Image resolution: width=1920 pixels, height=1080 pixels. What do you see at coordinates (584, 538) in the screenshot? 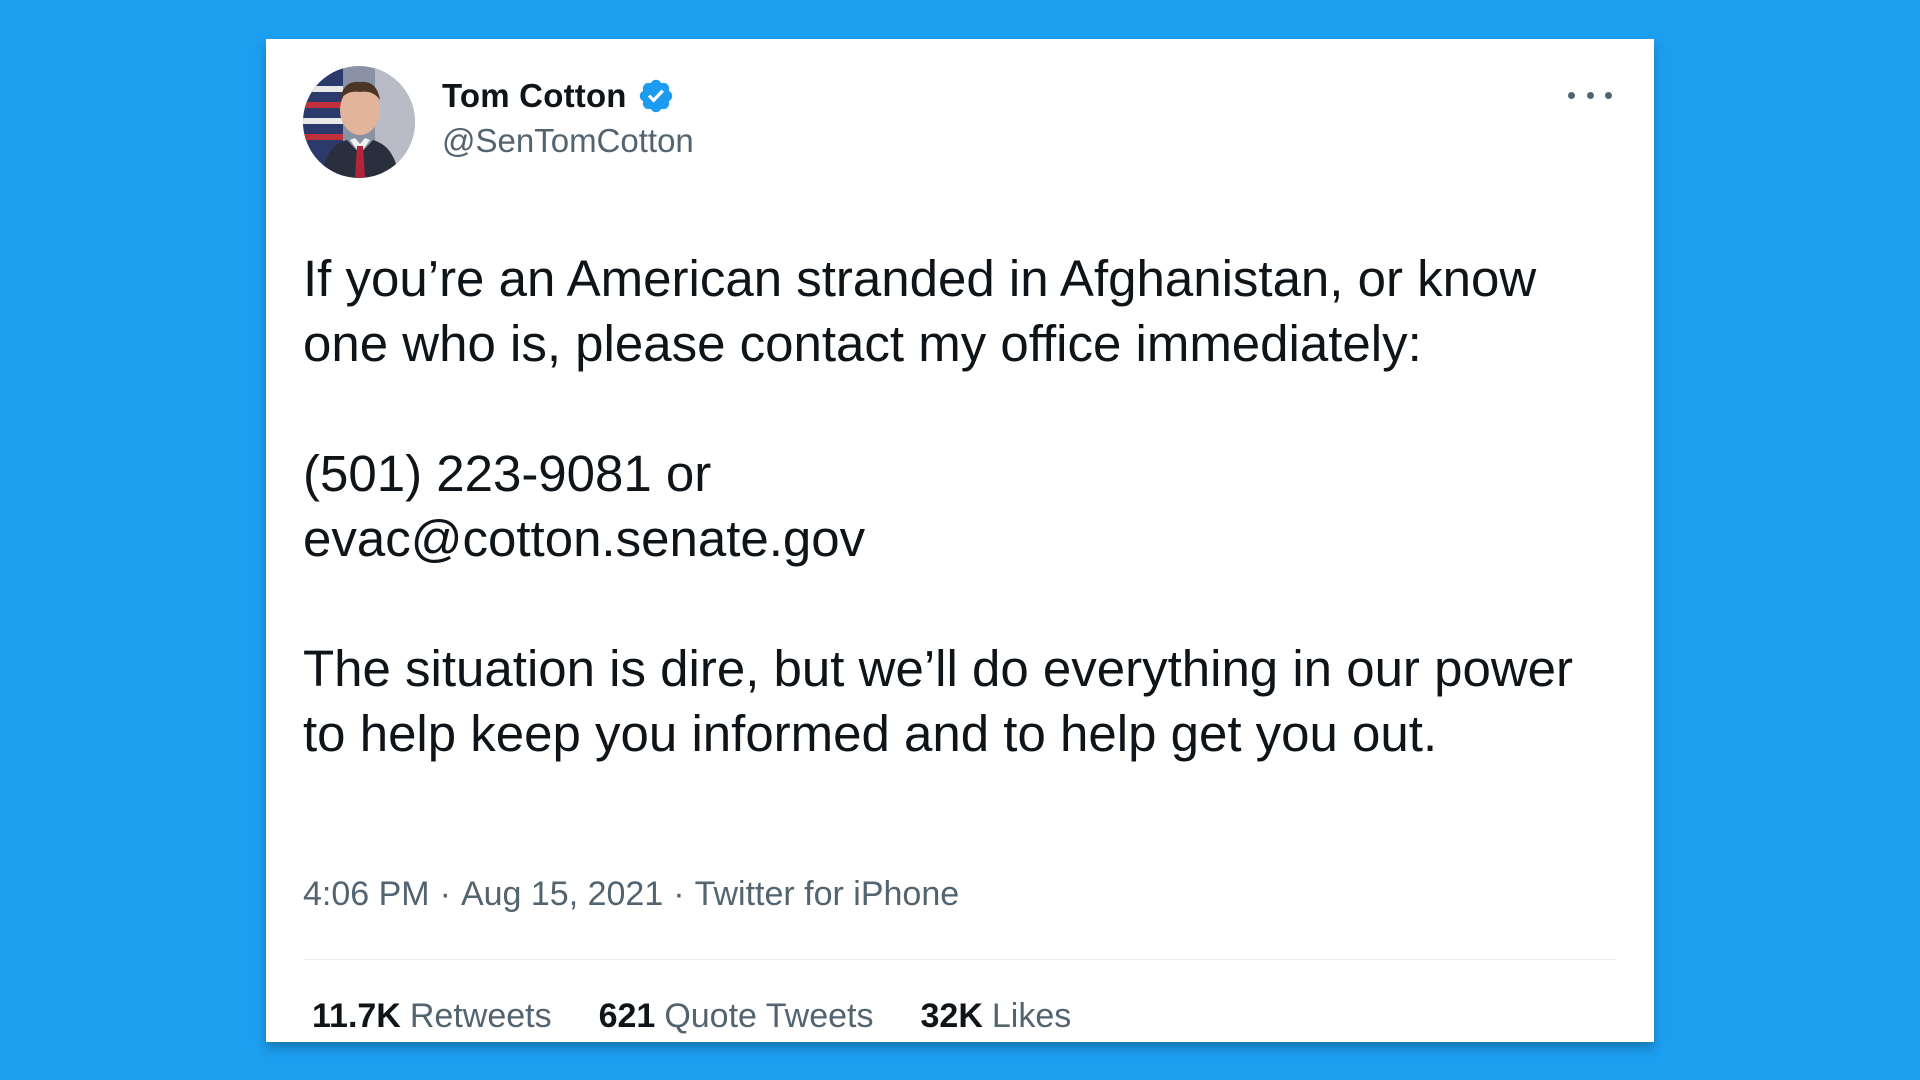
I see `tweet-email-line: evac@cotton.senate.gov` at bounding box center [584, 538].